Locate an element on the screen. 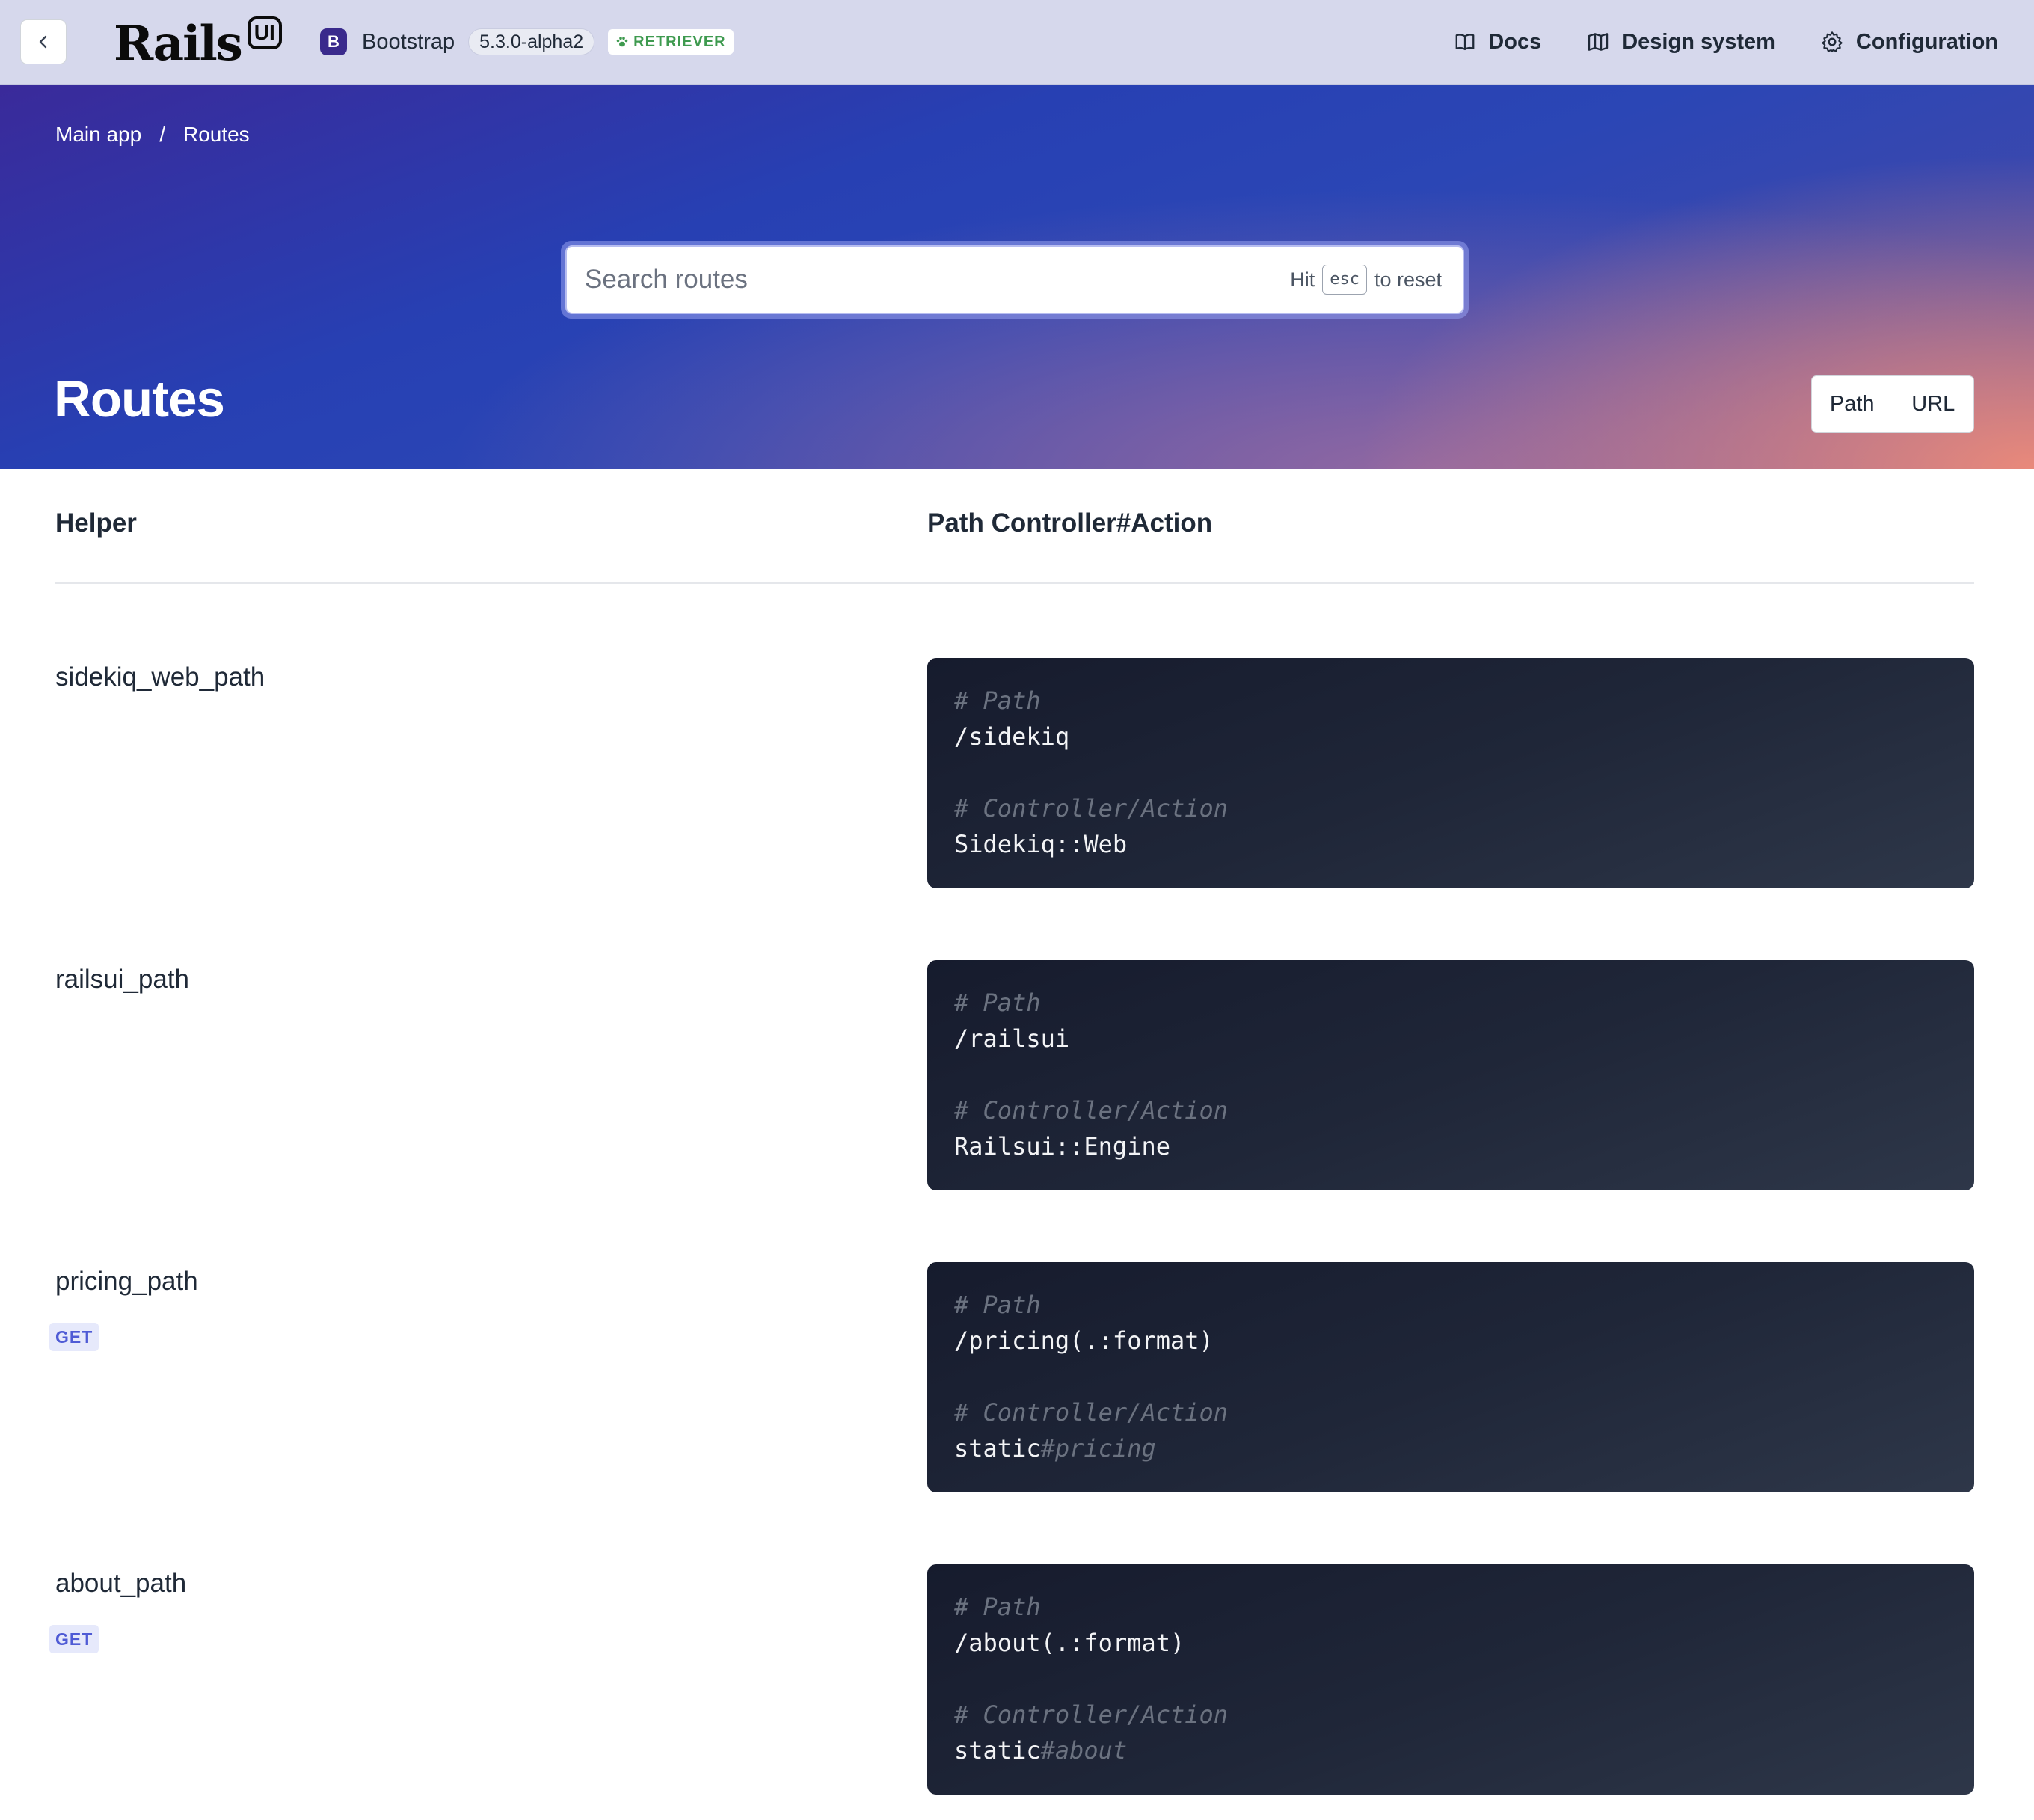 The width and height of the screenshot is (2034, 1820). chevron-left-icon is located at coordinates (43, 42).